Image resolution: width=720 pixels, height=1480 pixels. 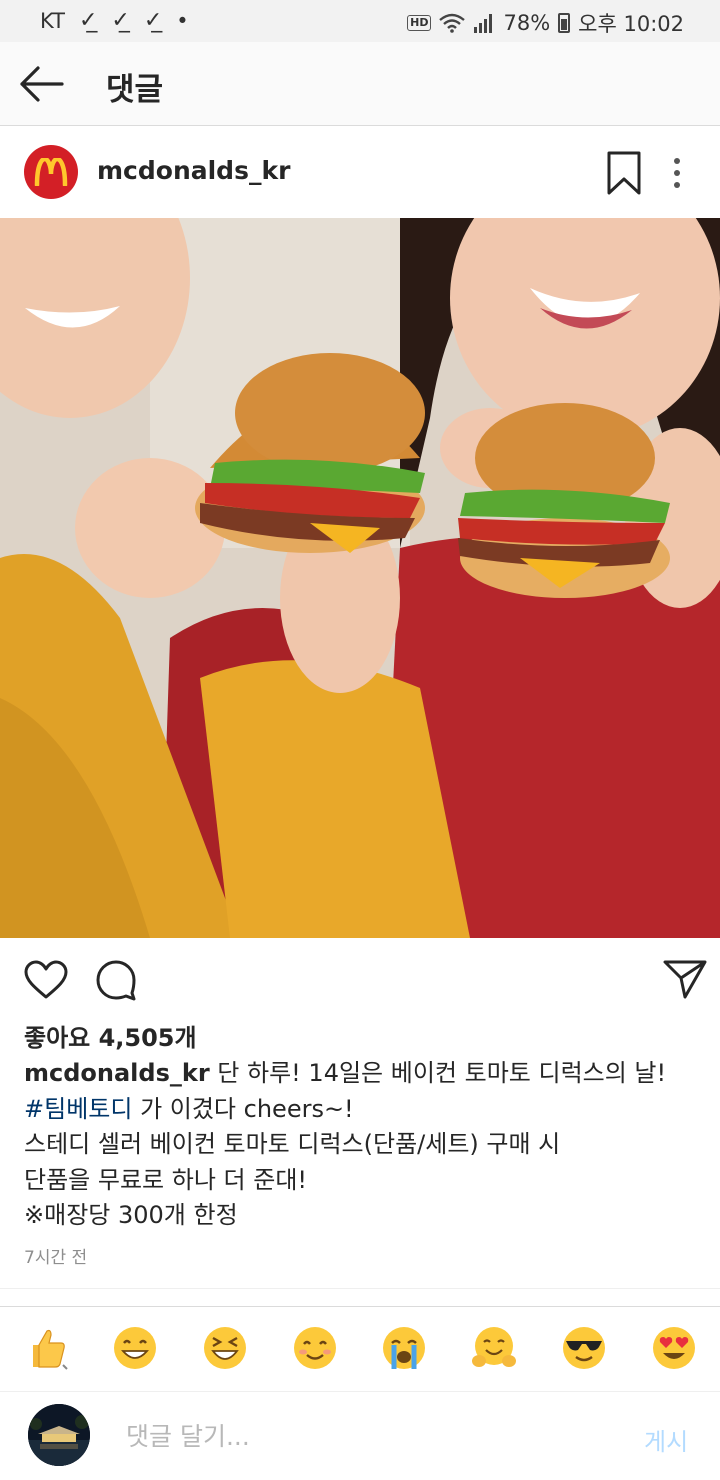 What do you see at coordinates (631, 24) in the screenshot?
I see `clock: 오후 10:02` at bounding box center [631, 24].